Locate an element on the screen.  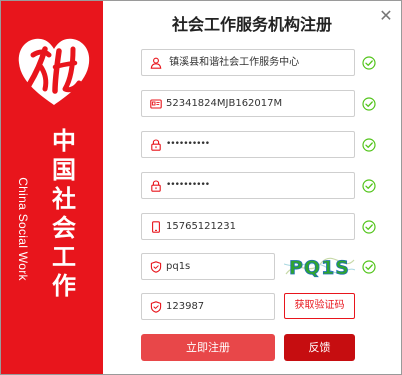
user-icon is located at coordinates (156, 63).